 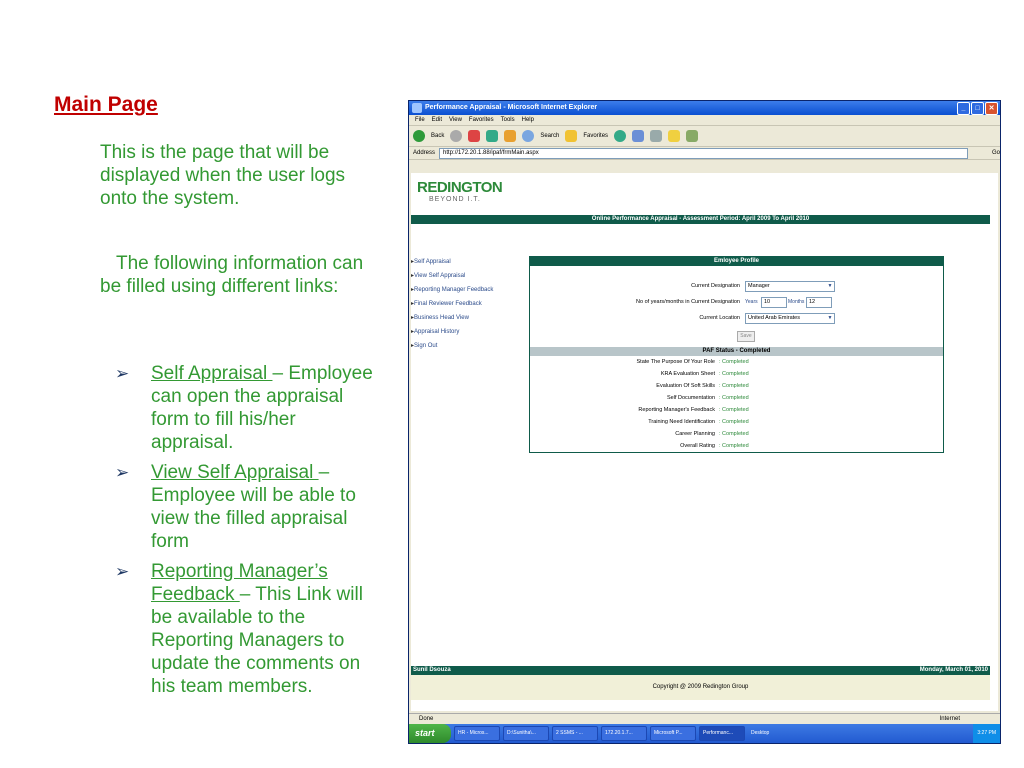 What do you see at coordinates (452, 262) in the screenshot?
I see `nav-self-appraisal: Self Appraisal` at bounding box center [452, 262].